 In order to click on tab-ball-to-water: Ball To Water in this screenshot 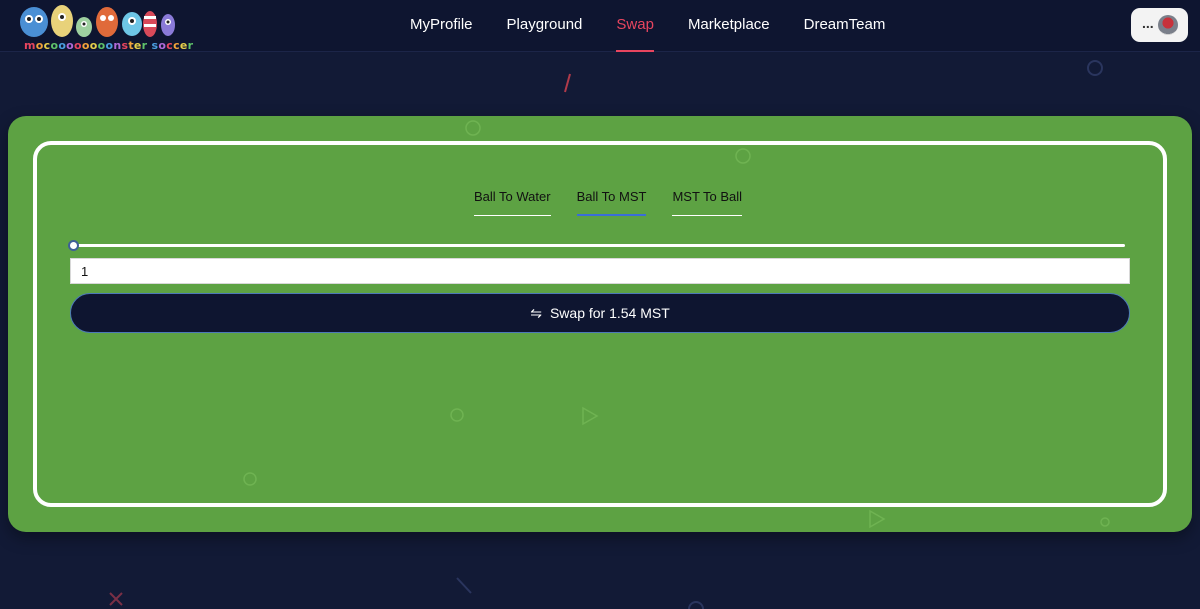, I will do `click(512, 202)`.